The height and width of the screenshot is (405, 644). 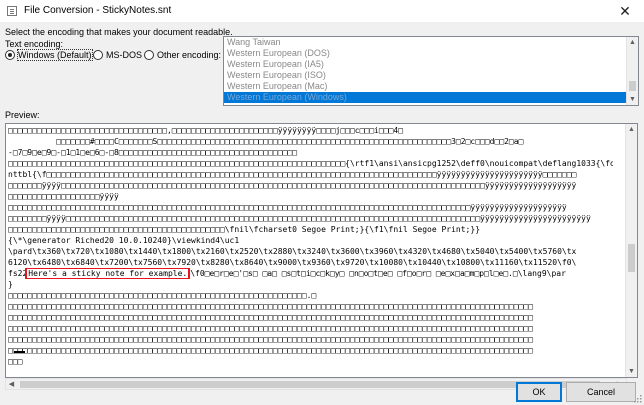 I want to click on text-encoding-label: Text encoding:, so click(x=34, y=44).